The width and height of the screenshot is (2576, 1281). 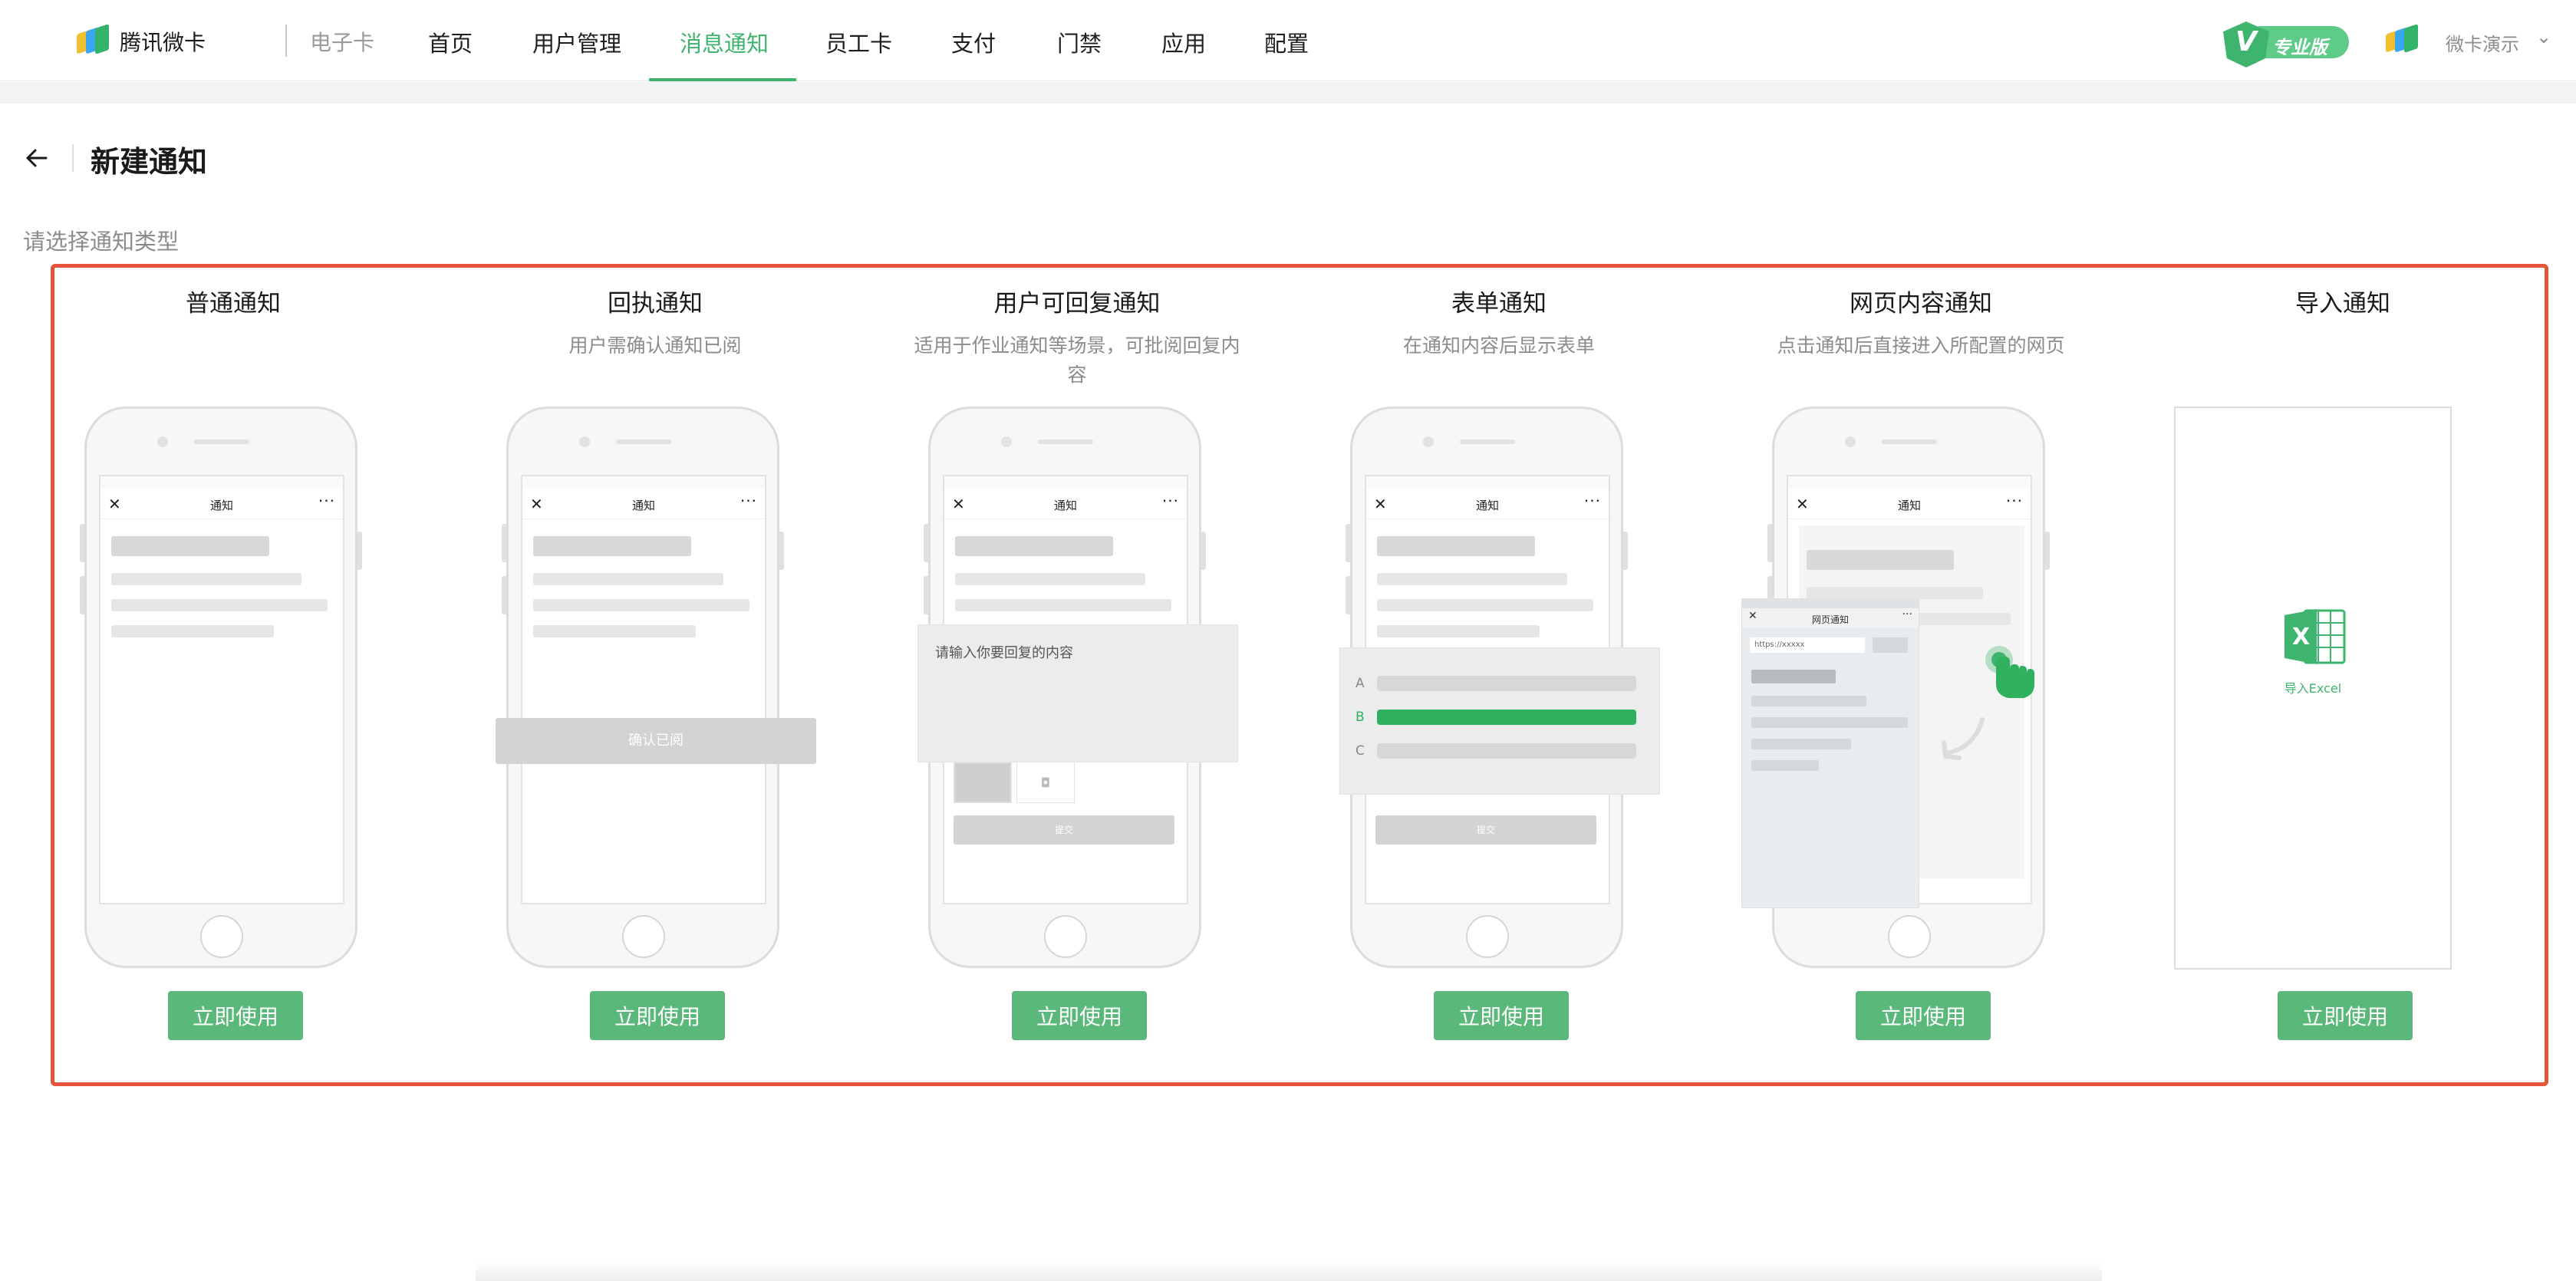 What do you see at coordinates (1004, 653) in the screenshot?
I see `reply-placeholder: 请输入你要回复的内容` at bounding box center [1004, 653].